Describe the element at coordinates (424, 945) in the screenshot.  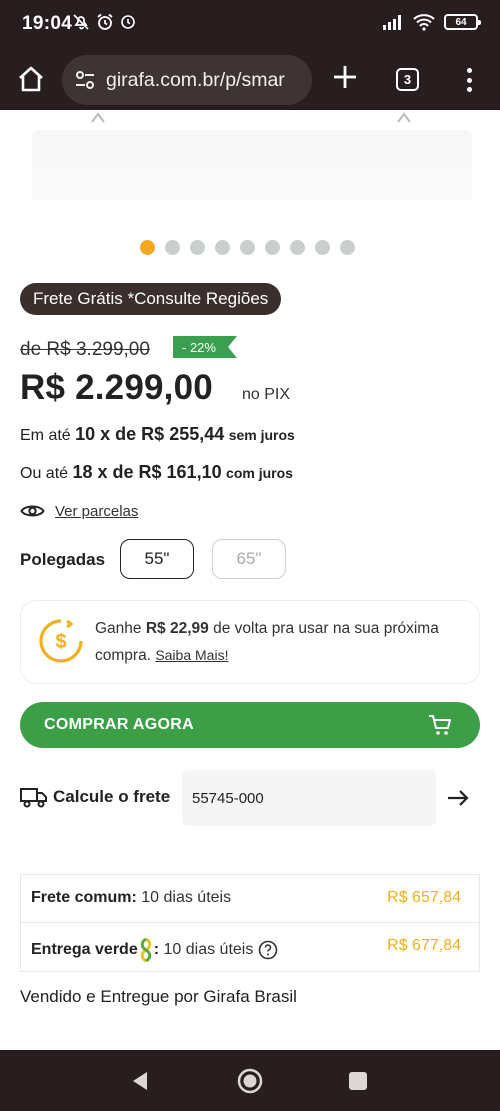
I see `shipping-price: R$ 677,84` at that location.